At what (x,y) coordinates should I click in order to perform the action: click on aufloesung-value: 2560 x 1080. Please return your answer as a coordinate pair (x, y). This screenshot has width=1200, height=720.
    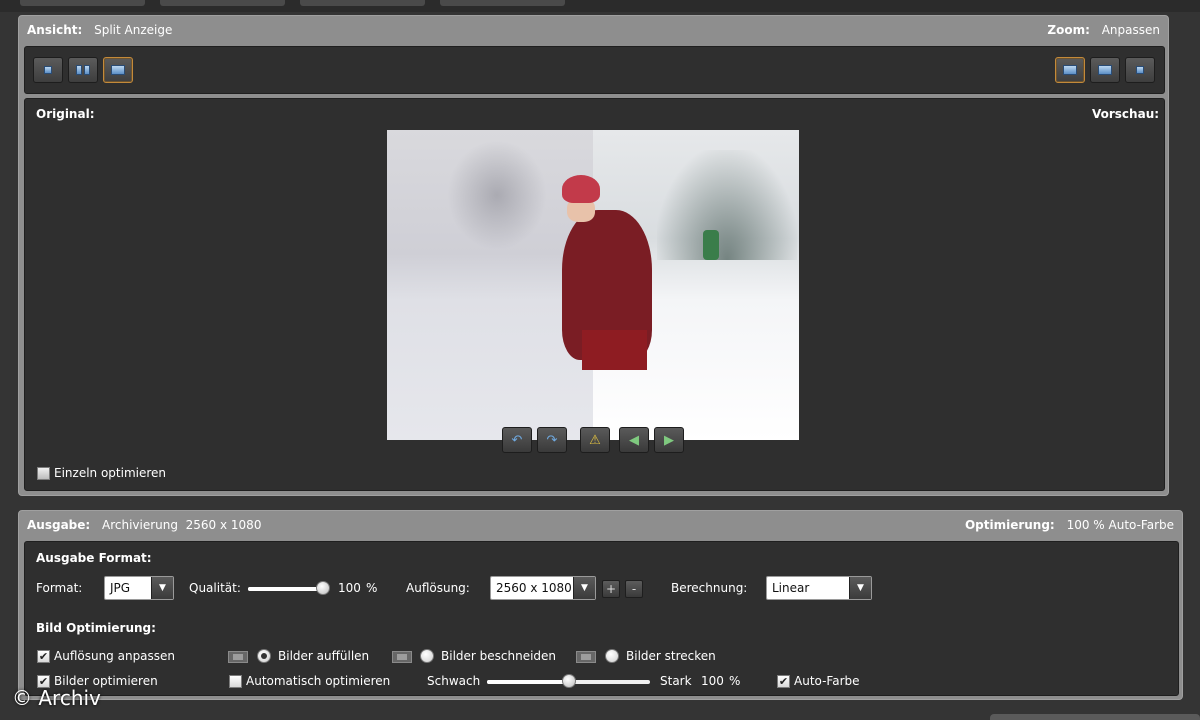
    Looking at the image, I should click on (534, 588).